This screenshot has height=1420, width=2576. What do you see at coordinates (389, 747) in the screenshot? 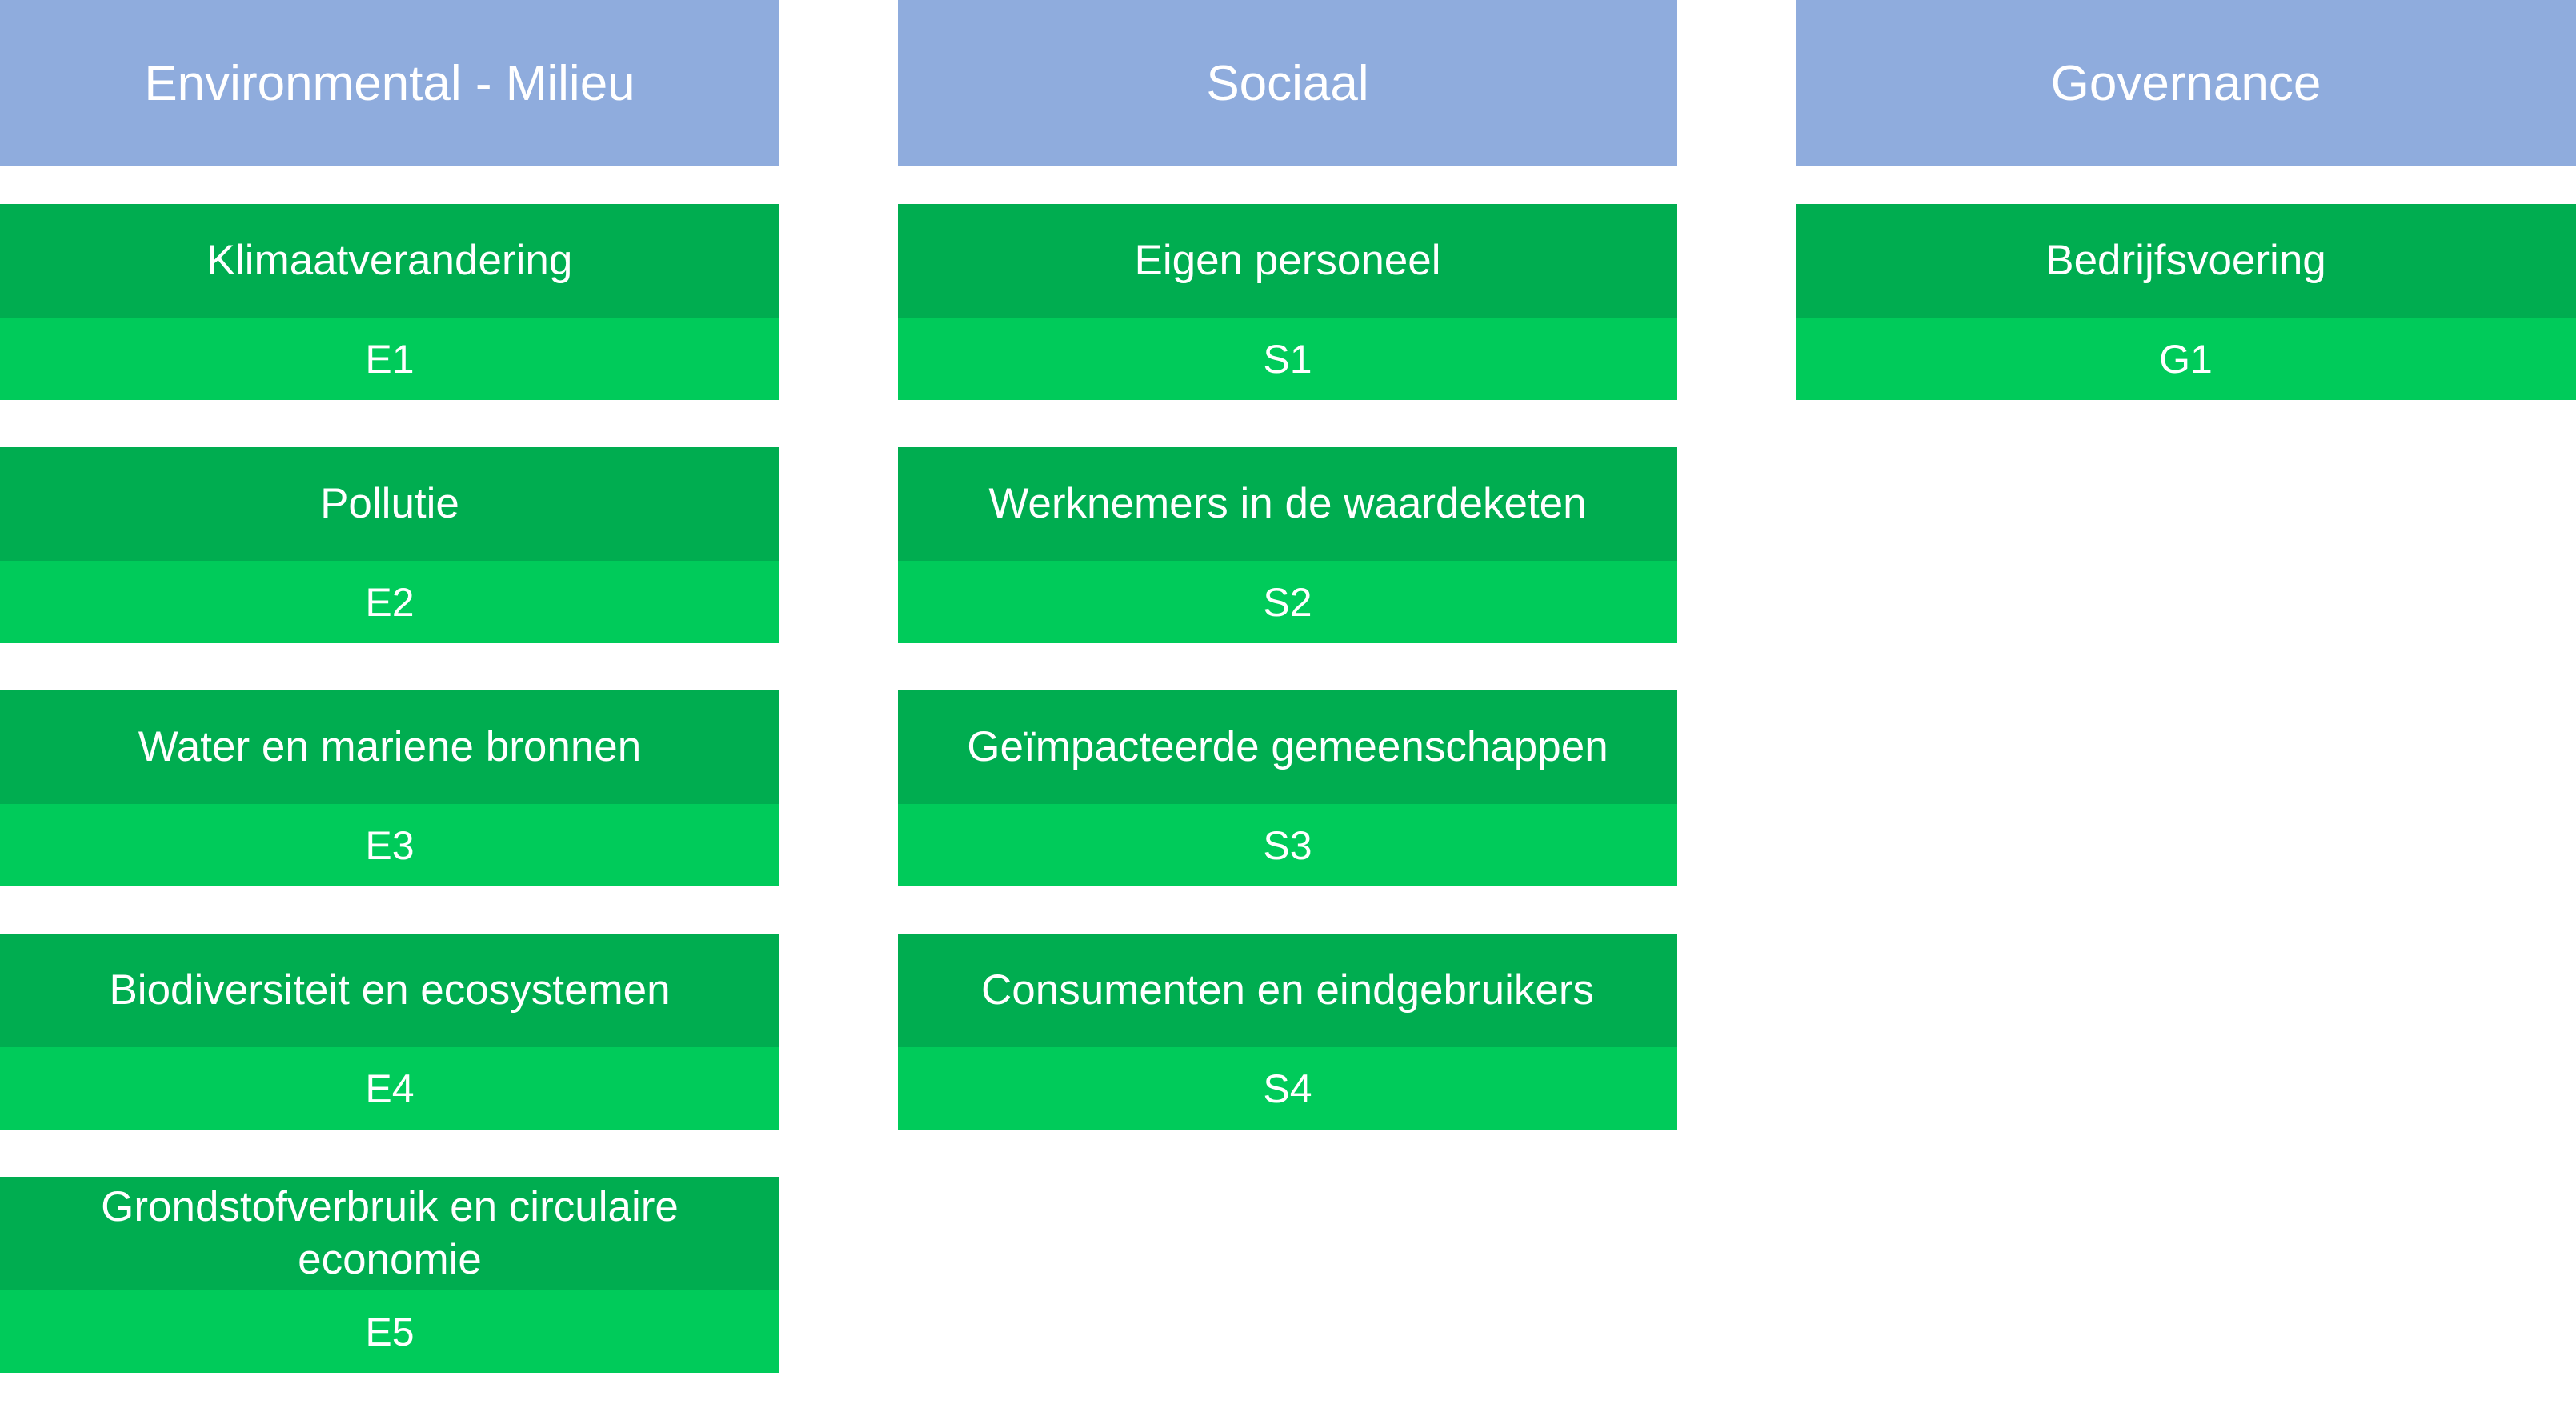
I see `topic-name: Water en mariene bronnen` at bounding box center [389, 747].